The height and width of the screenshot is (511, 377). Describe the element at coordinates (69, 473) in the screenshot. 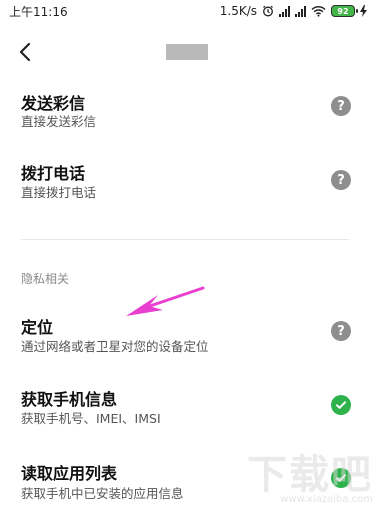

I see `item-title: 读取应用列表` at that location.